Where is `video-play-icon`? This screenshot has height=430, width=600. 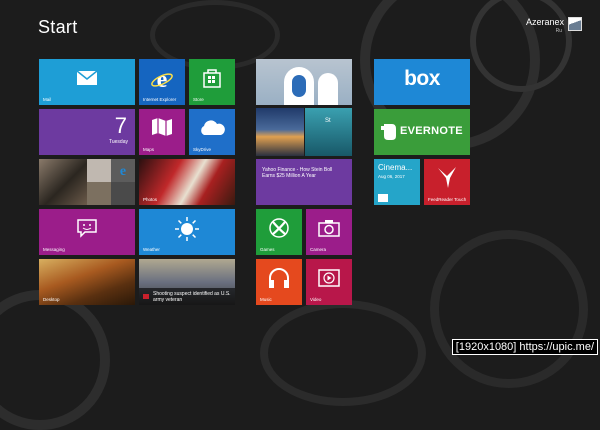
video-play-icon is located at coordinates (329, 278).